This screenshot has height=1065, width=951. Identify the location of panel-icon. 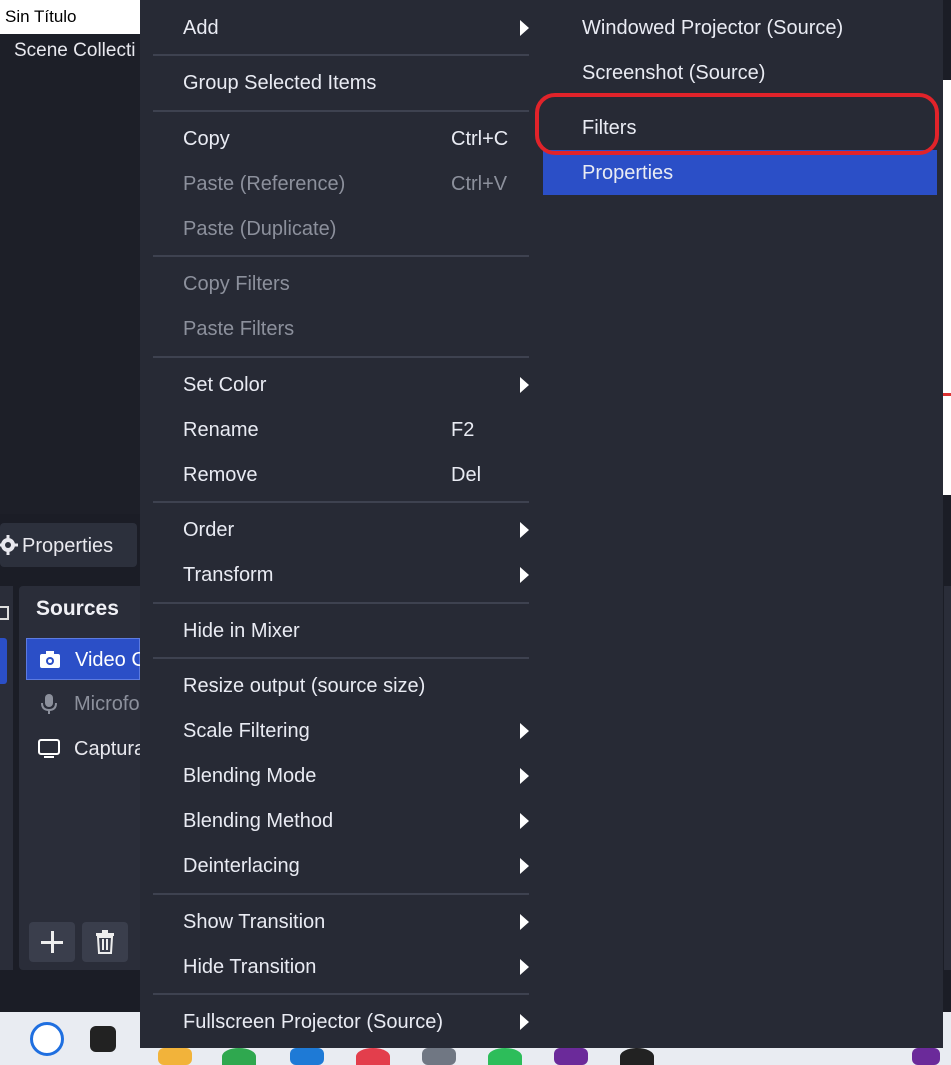
(4, 613).